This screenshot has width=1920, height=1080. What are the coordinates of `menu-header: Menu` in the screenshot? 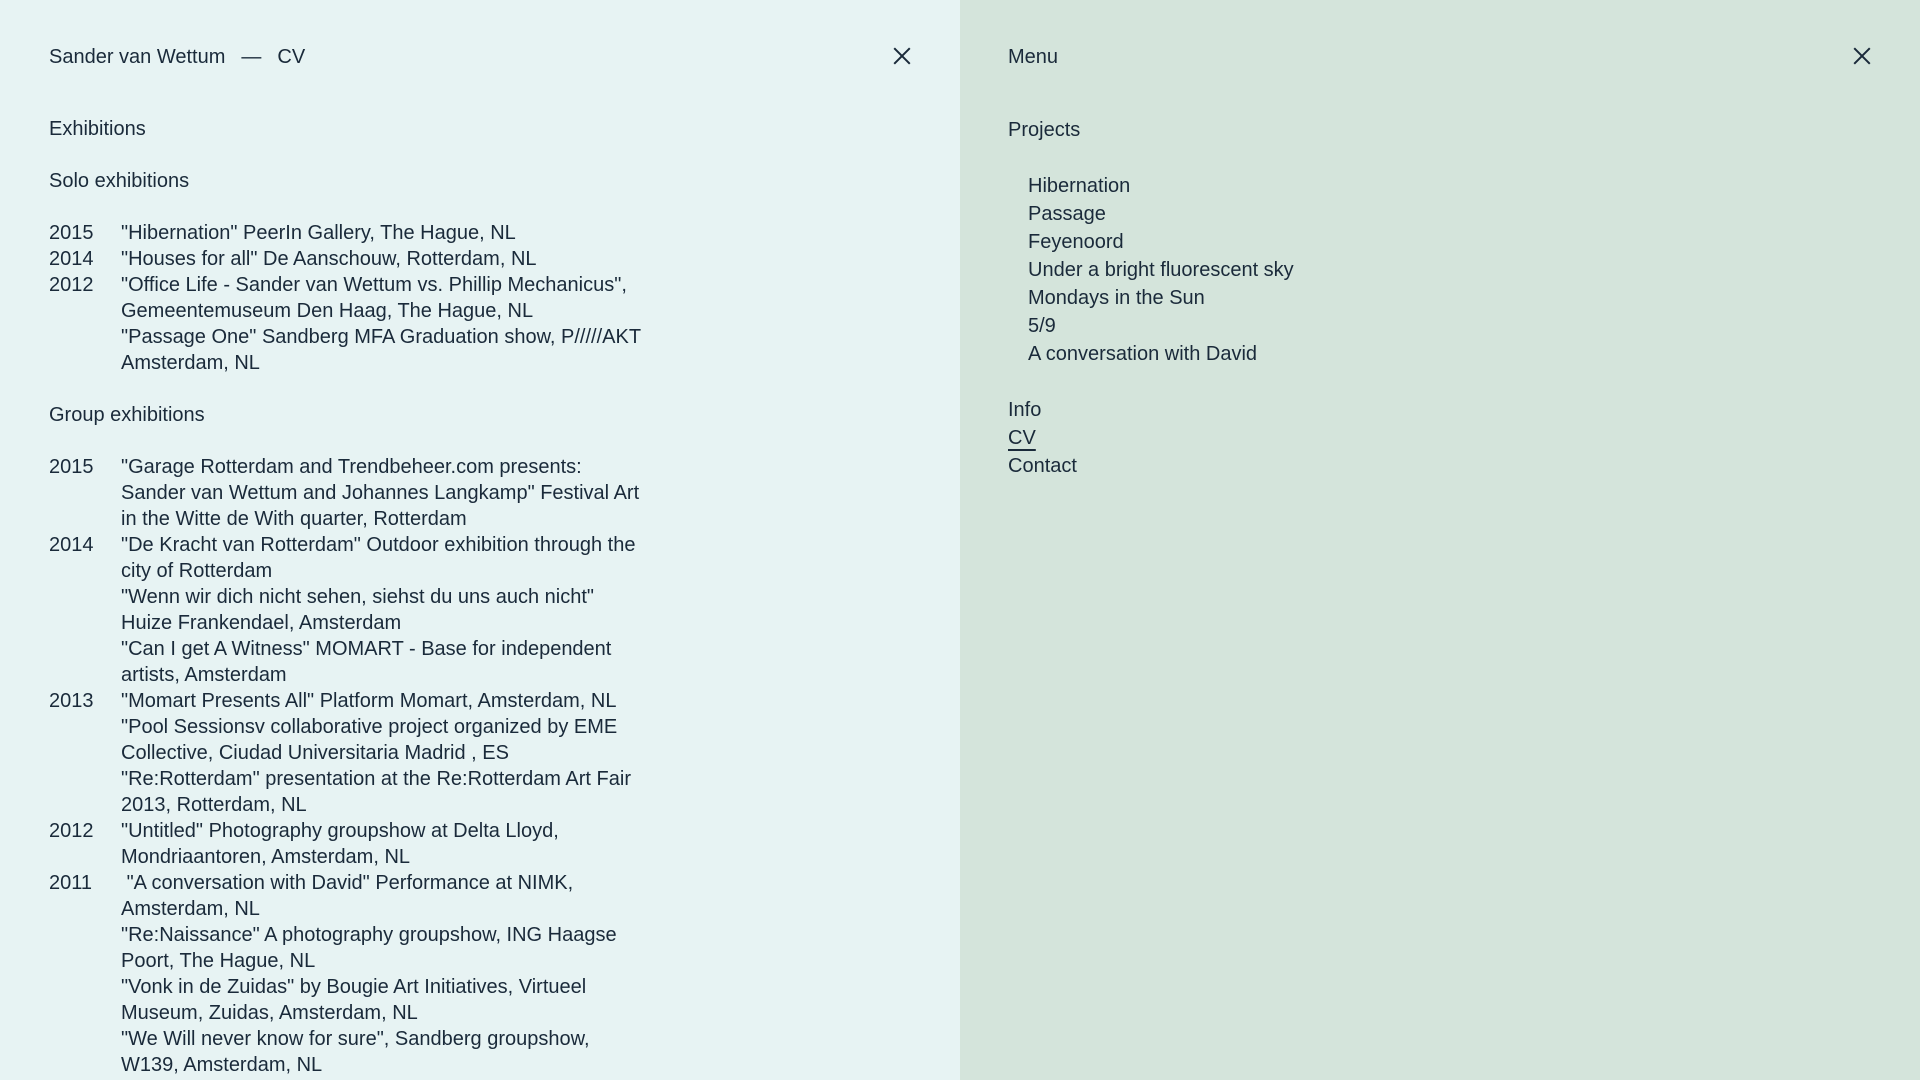 It's located at (1440, 57).